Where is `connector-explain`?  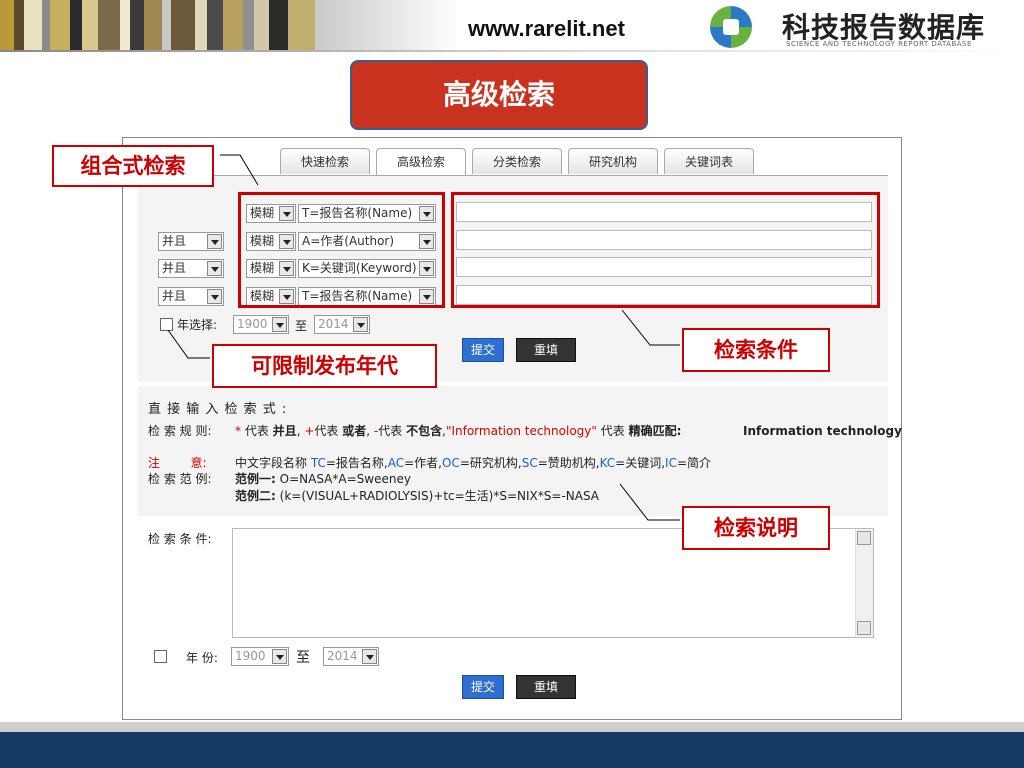
connector-explain is located at coordinates (649, 502).